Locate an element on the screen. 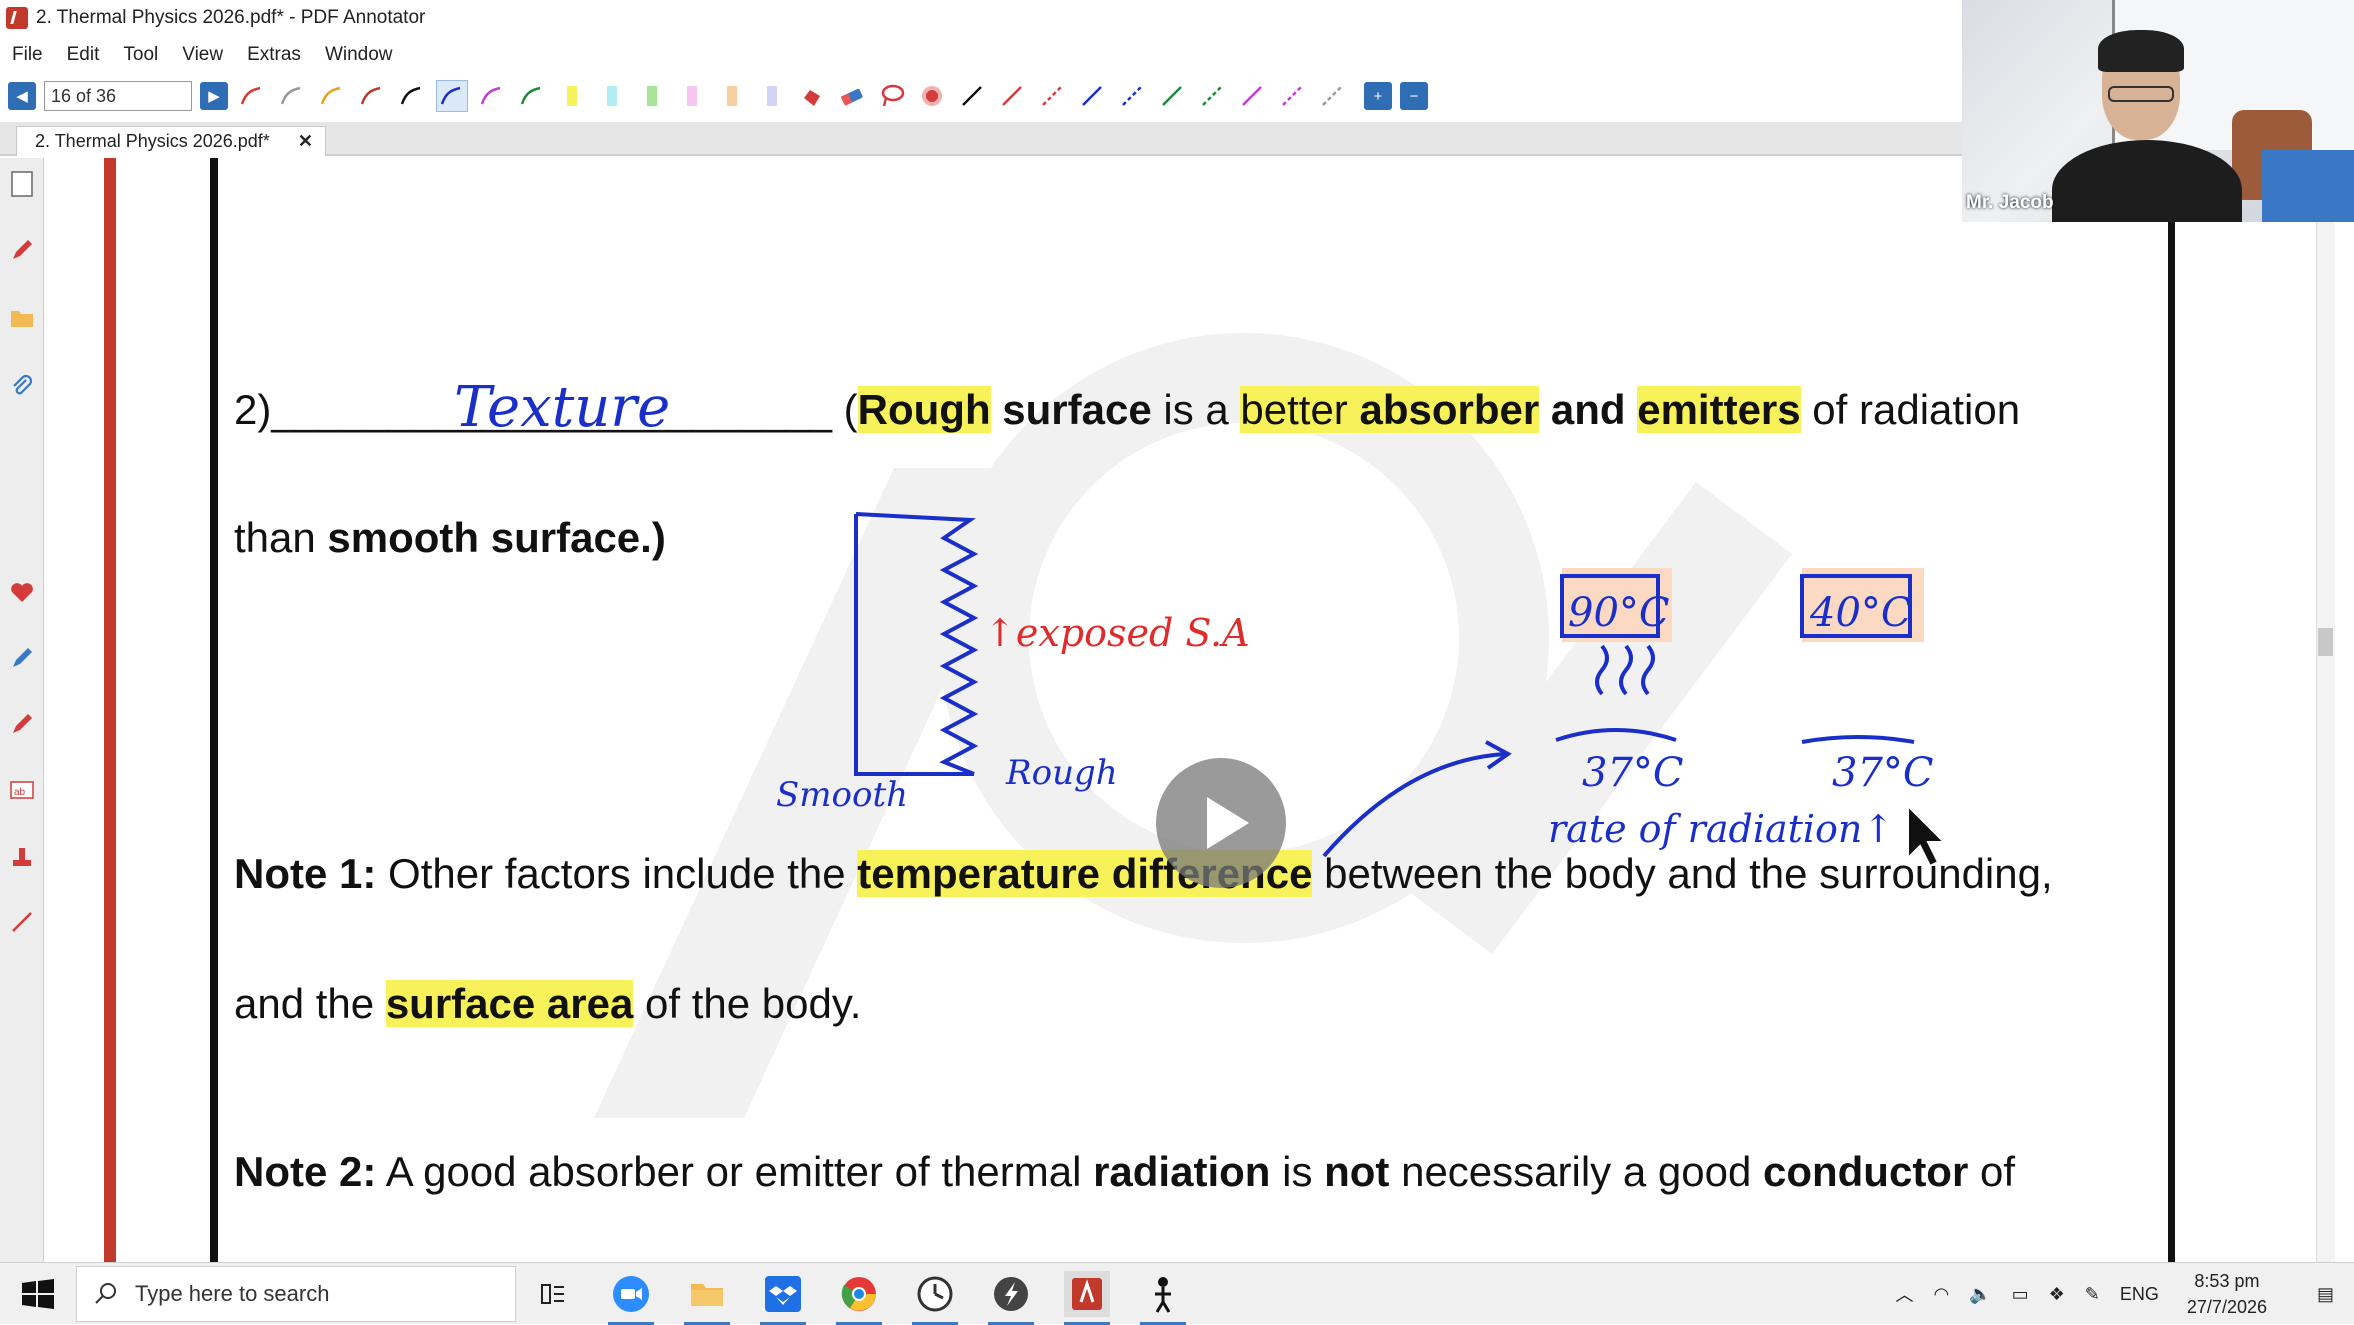 This screenshot has width=2354, height=1325. taskbar-search-box: Type here to search is located at coordinates (296, 1294).